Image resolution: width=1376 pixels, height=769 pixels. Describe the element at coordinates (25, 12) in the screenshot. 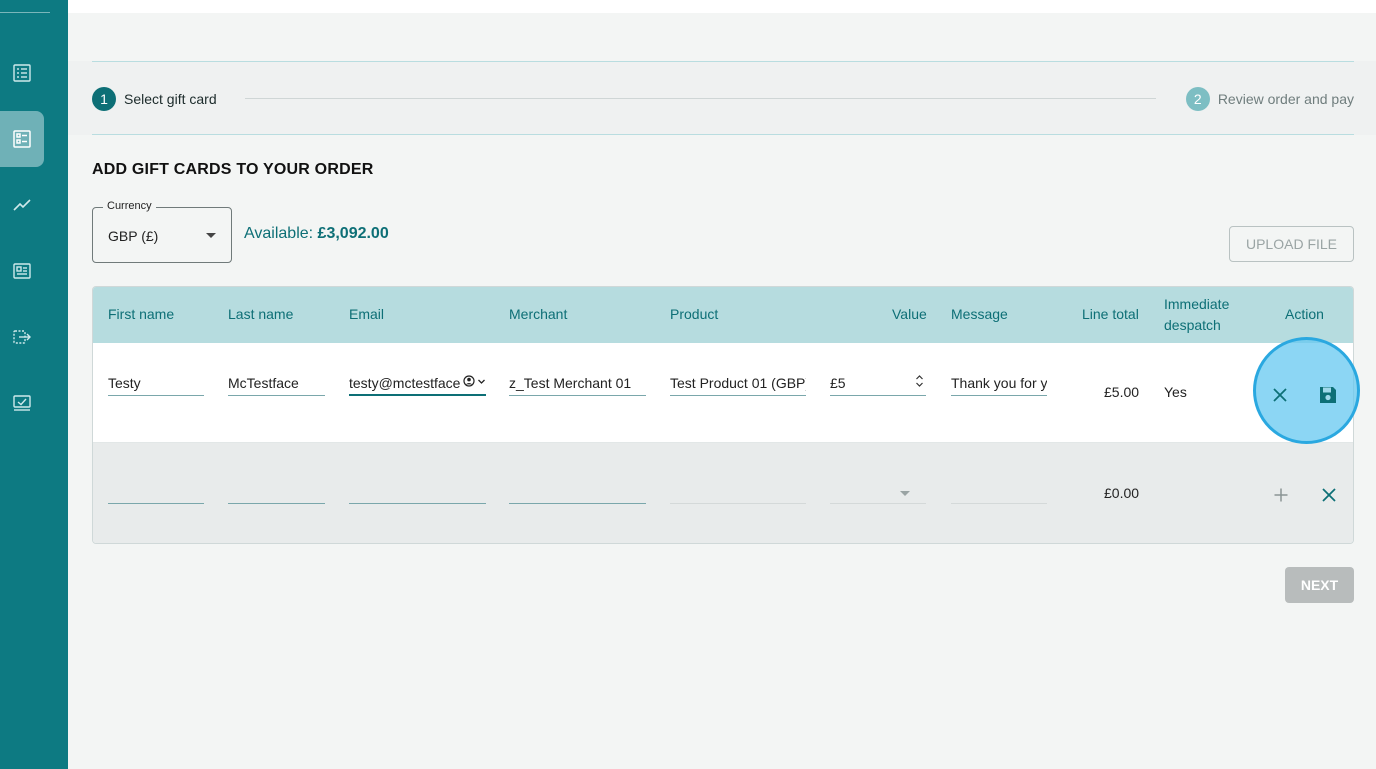

I see `sidebar-divider` at that location.